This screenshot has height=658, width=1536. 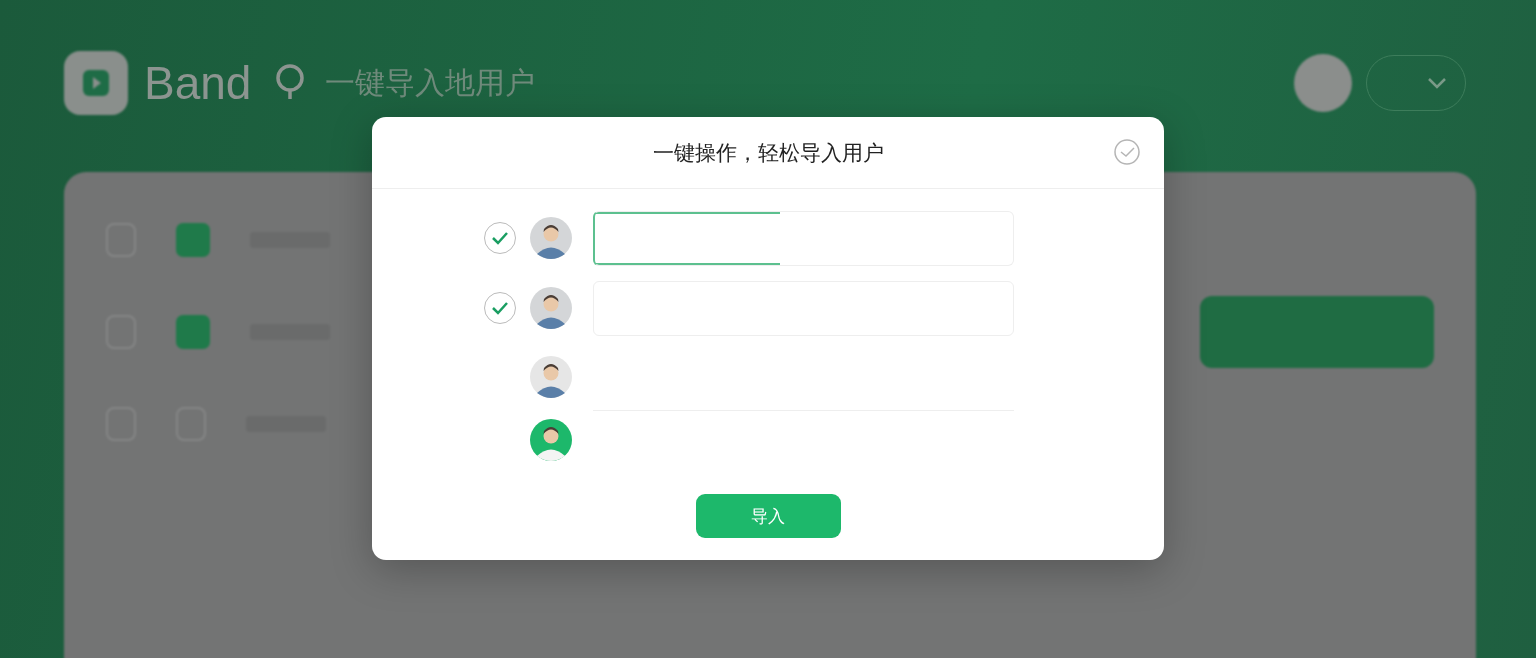 I want to click on app-logo, so click(x=96, y=83).